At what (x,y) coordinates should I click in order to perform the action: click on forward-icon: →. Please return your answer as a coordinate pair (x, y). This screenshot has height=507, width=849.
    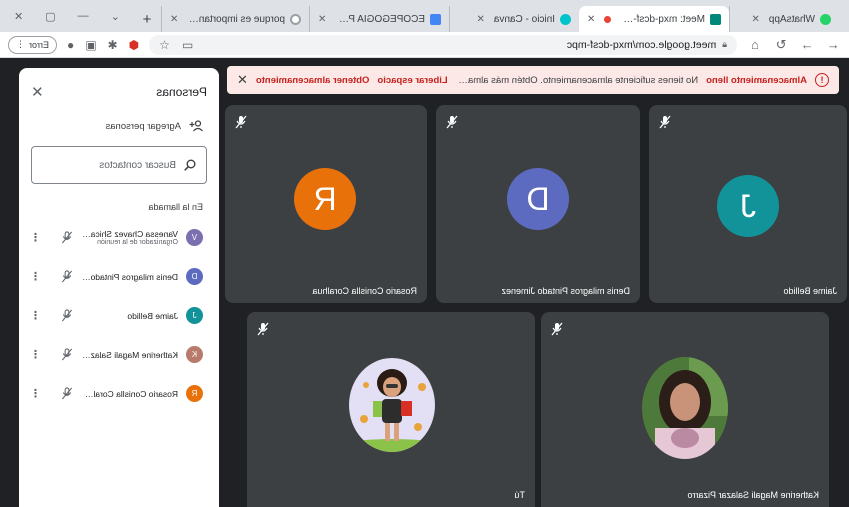
    Looking at the image, I should click on (807, 44).